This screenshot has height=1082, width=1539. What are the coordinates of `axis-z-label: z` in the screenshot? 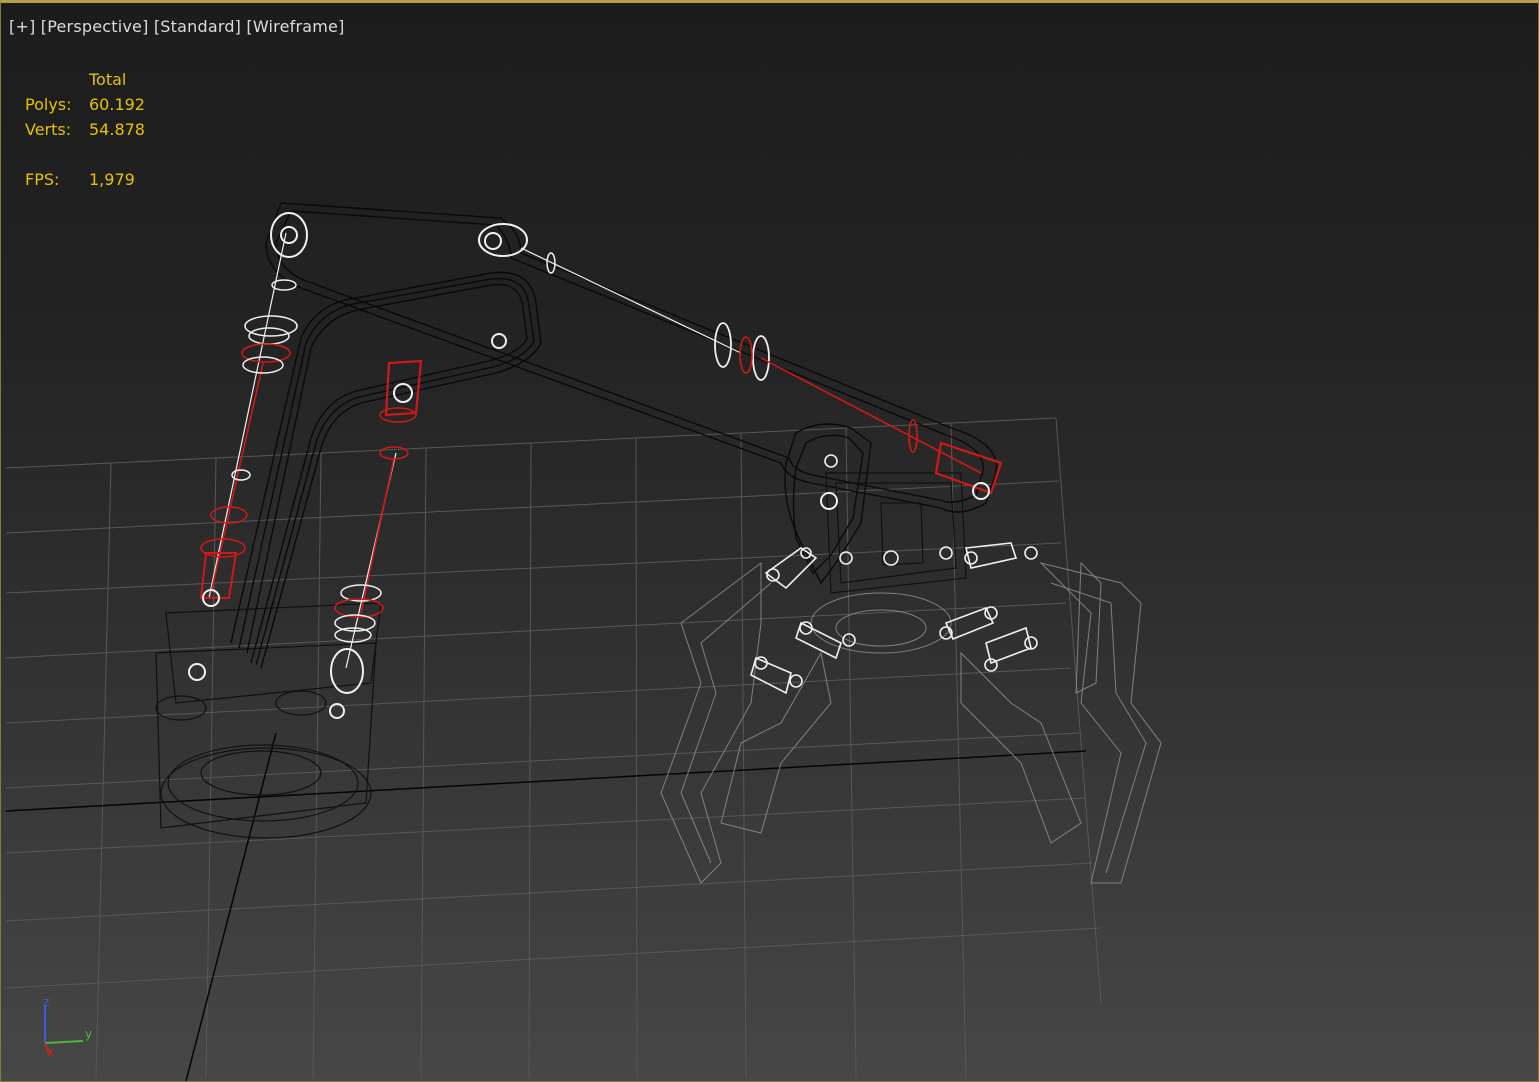 It's located at (46, 1002).